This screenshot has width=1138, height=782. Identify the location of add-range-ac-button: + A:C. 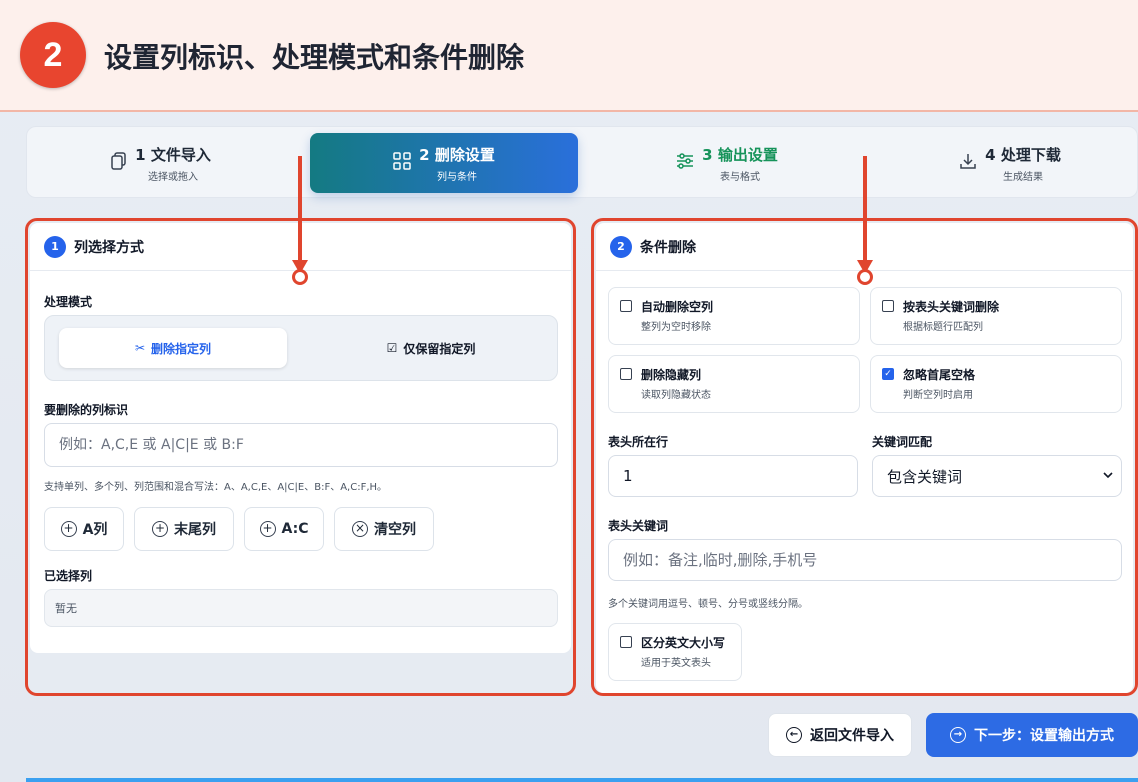
(284, 529).